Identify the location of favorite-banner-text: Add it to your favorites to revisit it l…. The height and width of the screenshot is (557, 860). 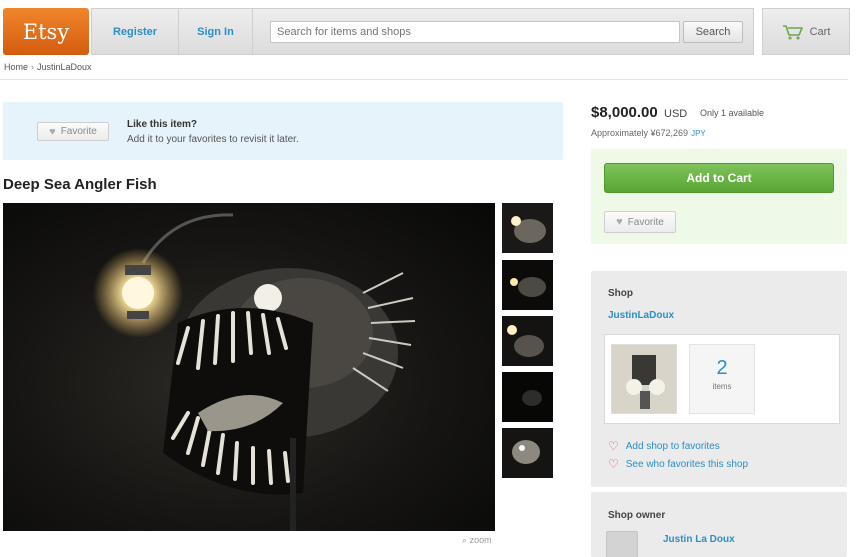
(213, 139).